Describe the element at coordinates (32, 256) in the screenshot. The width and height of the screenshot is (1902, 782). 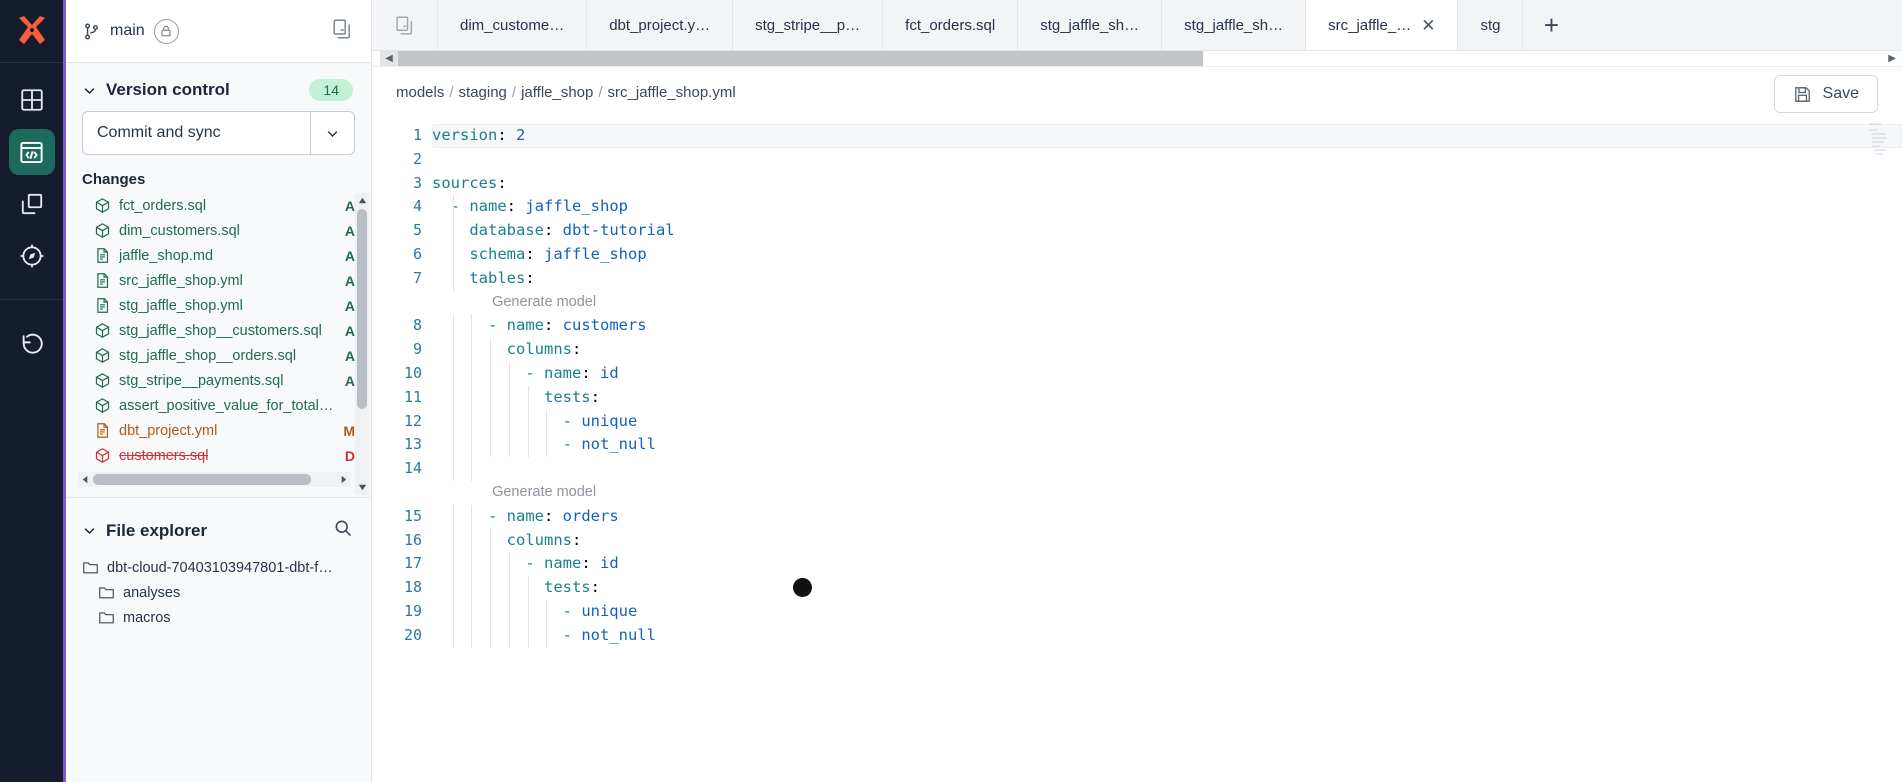
I see `rail-item-explore` at that location.